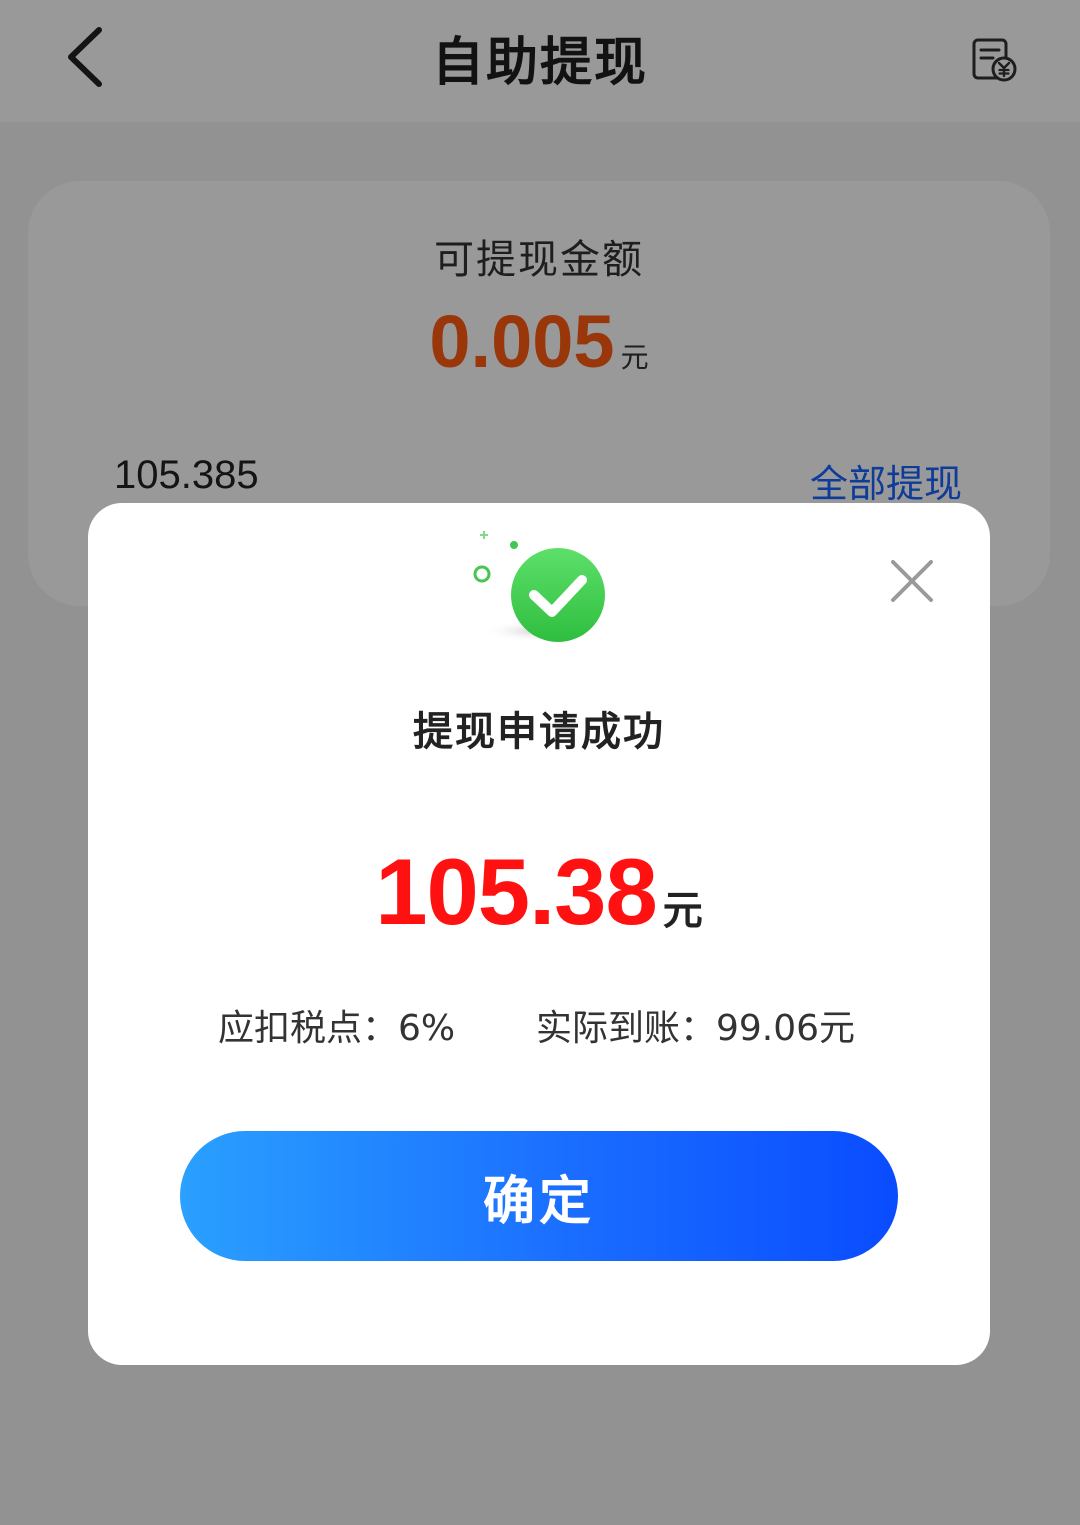 This screenshot has width=1080, height=1525. What do you see at coordinates (516, 891) in the screenshot?
I see `withdraw-amount-value: 105.38` at bounding box center [516, 891].